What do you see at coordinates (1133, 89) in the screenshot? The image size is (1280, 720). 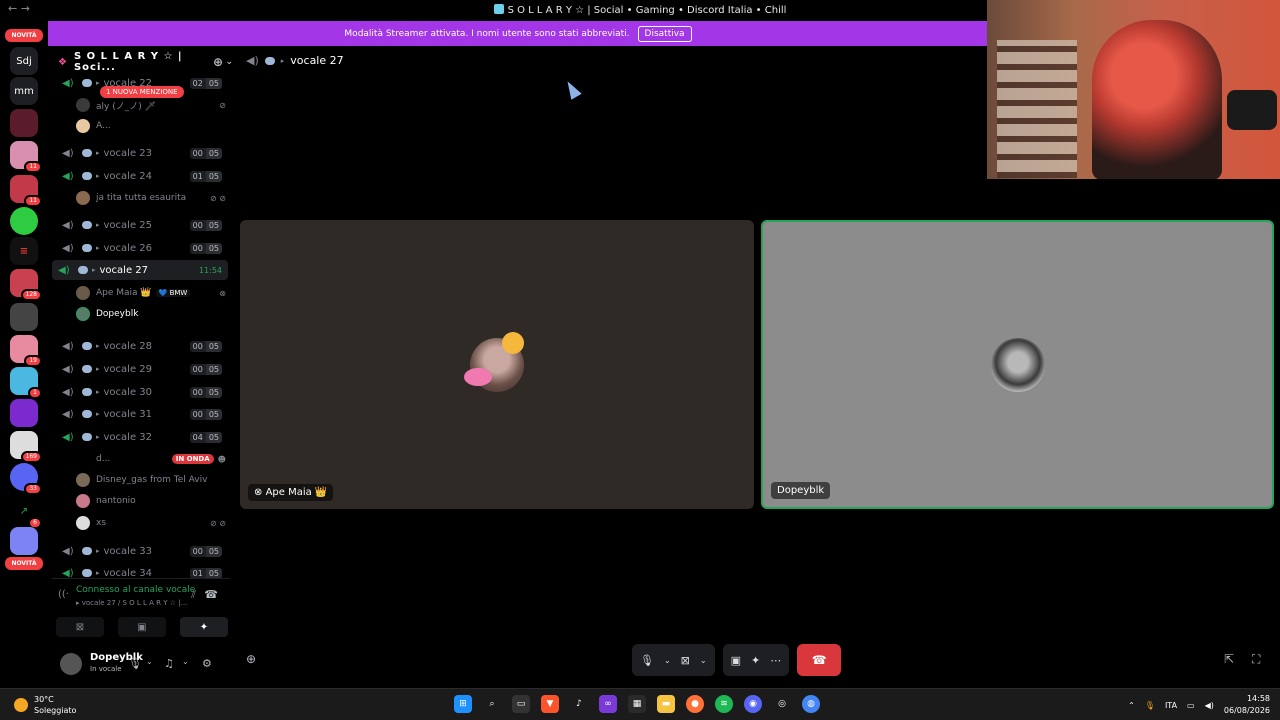 I see `webcam-overlay` at bounding box center [1133, 89].